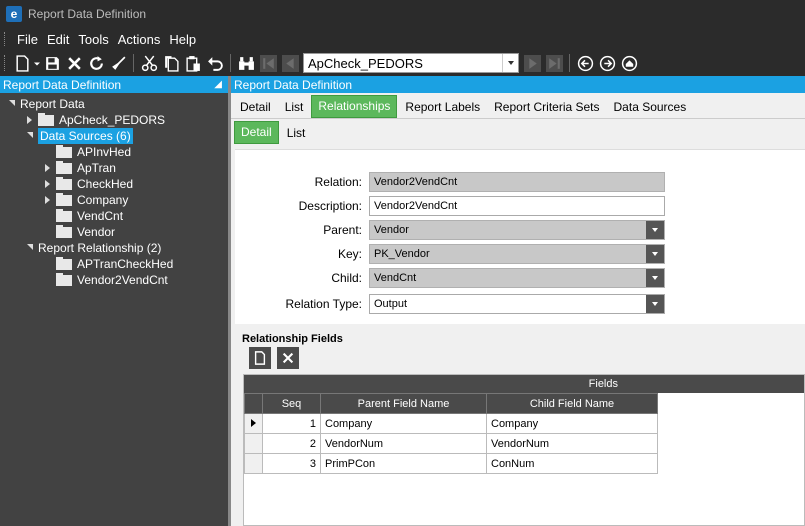 The image size is (805, 526). Describe the element at coordinates (255, 107) in the screenshot. I see `tab-detail: Detail` at that location.